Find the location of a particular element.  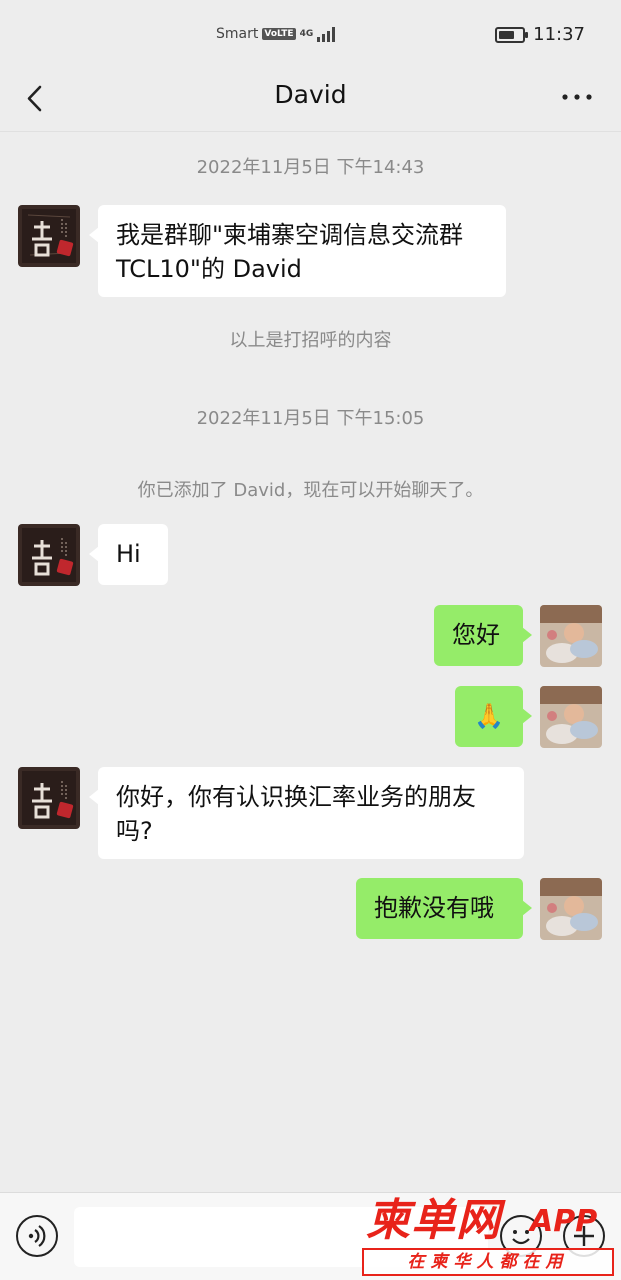

voice-icon is located at coordinates (37, 1236).